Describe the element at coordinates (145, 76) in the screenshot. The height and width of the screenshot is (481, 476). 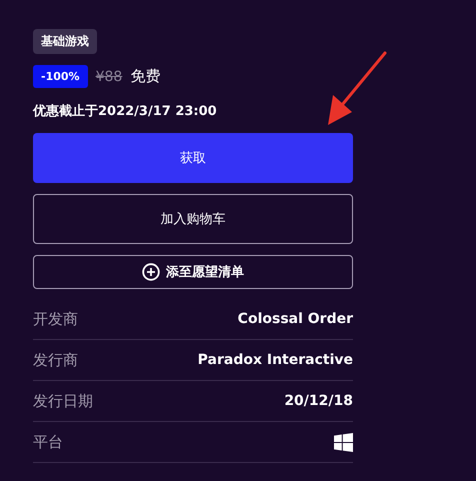
I see `current-price: 免费` at that location.